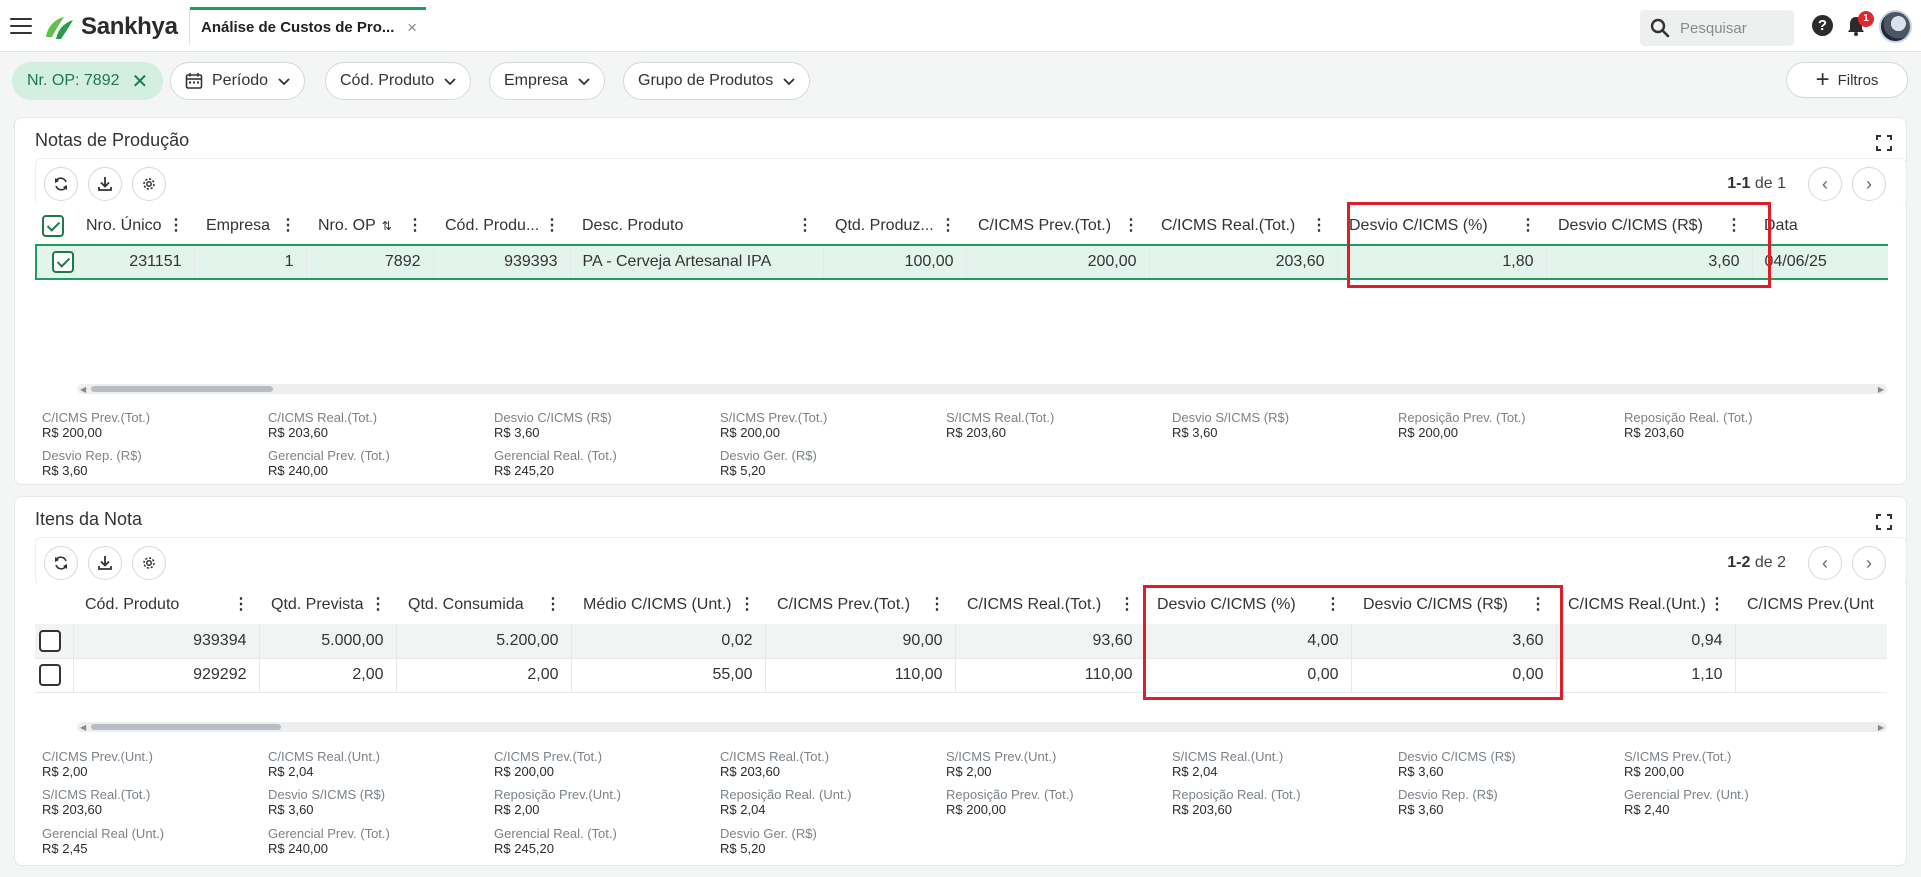 The image size is (1921, 877). What do you see at coordinates (696, 226) in the screenshot?
I see `column-header: Desc. Produto ⋮` at bounding box center [696, 226].